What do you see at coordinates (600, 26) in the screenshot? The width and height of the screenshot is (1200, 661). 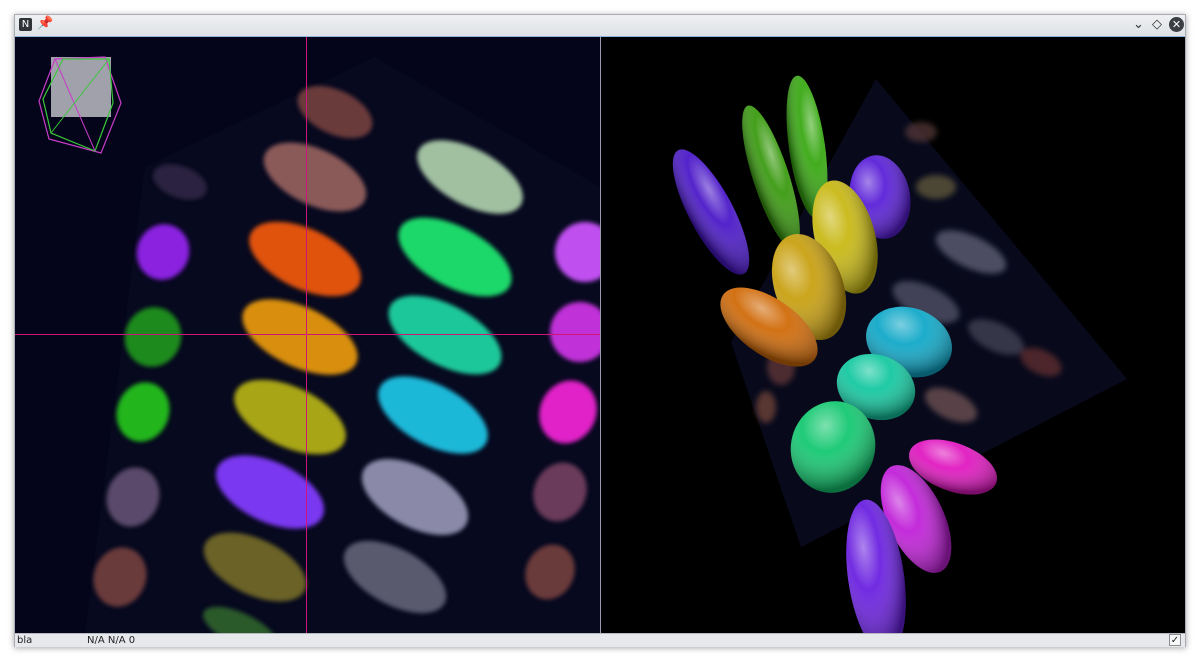 I see `title-bar: N 📌 ⌄ ◇ ✕` at bounding box center [600, 26].